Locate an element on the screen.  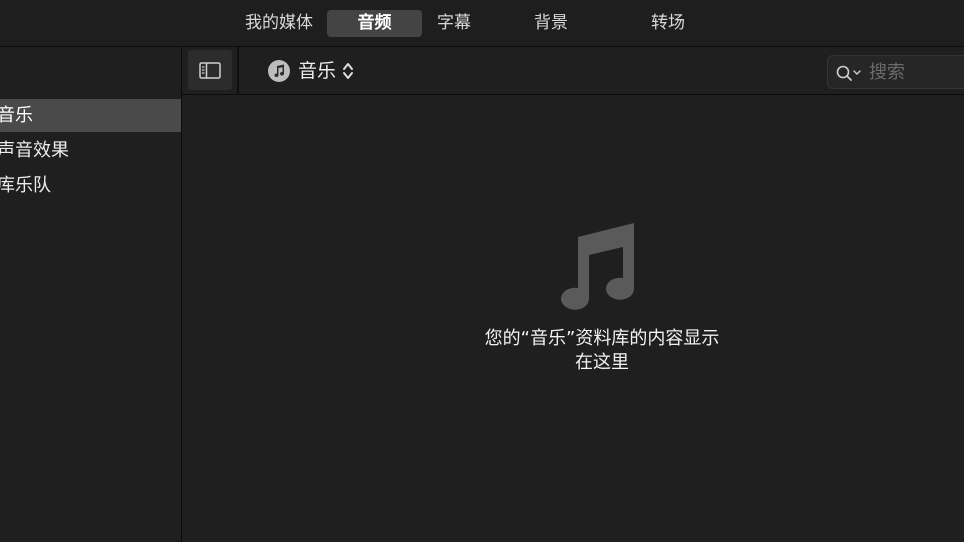
browser-toolbar: 音乐 搜索 is located at coordinates (573, 71).